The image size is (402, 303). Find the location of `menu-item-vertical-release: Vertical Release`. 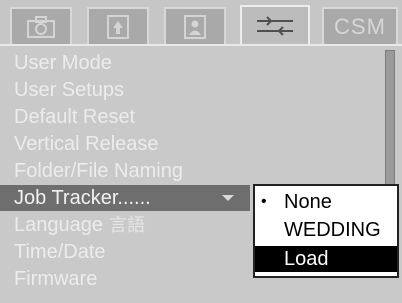

menu-item-vertical-release: Vertical Release is located at coordinates (79, 144).